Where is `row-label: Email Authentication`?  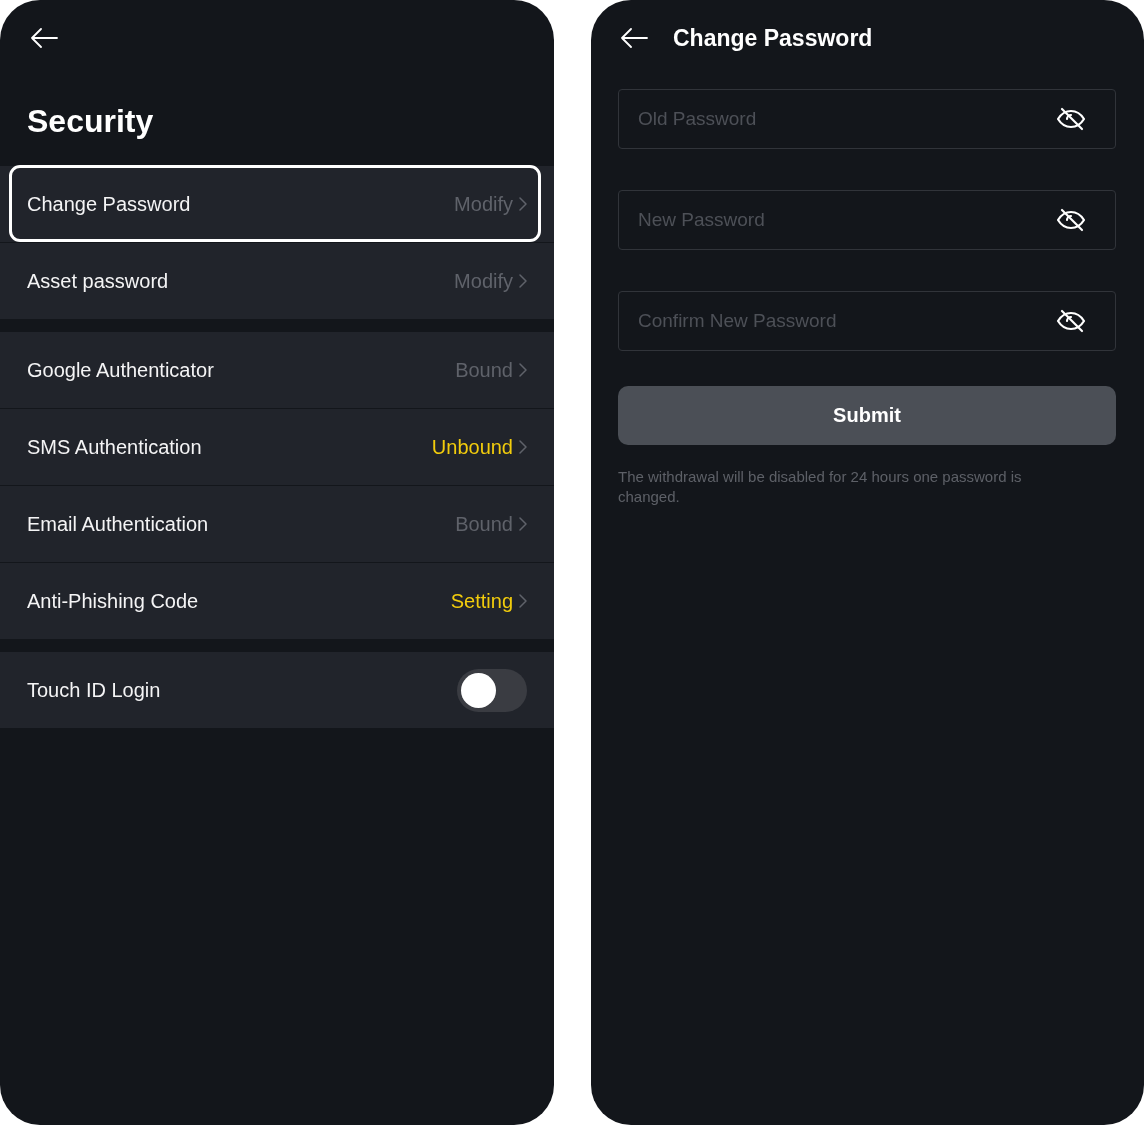 row-label: Email Authentication is located at coordinates (118, 524).